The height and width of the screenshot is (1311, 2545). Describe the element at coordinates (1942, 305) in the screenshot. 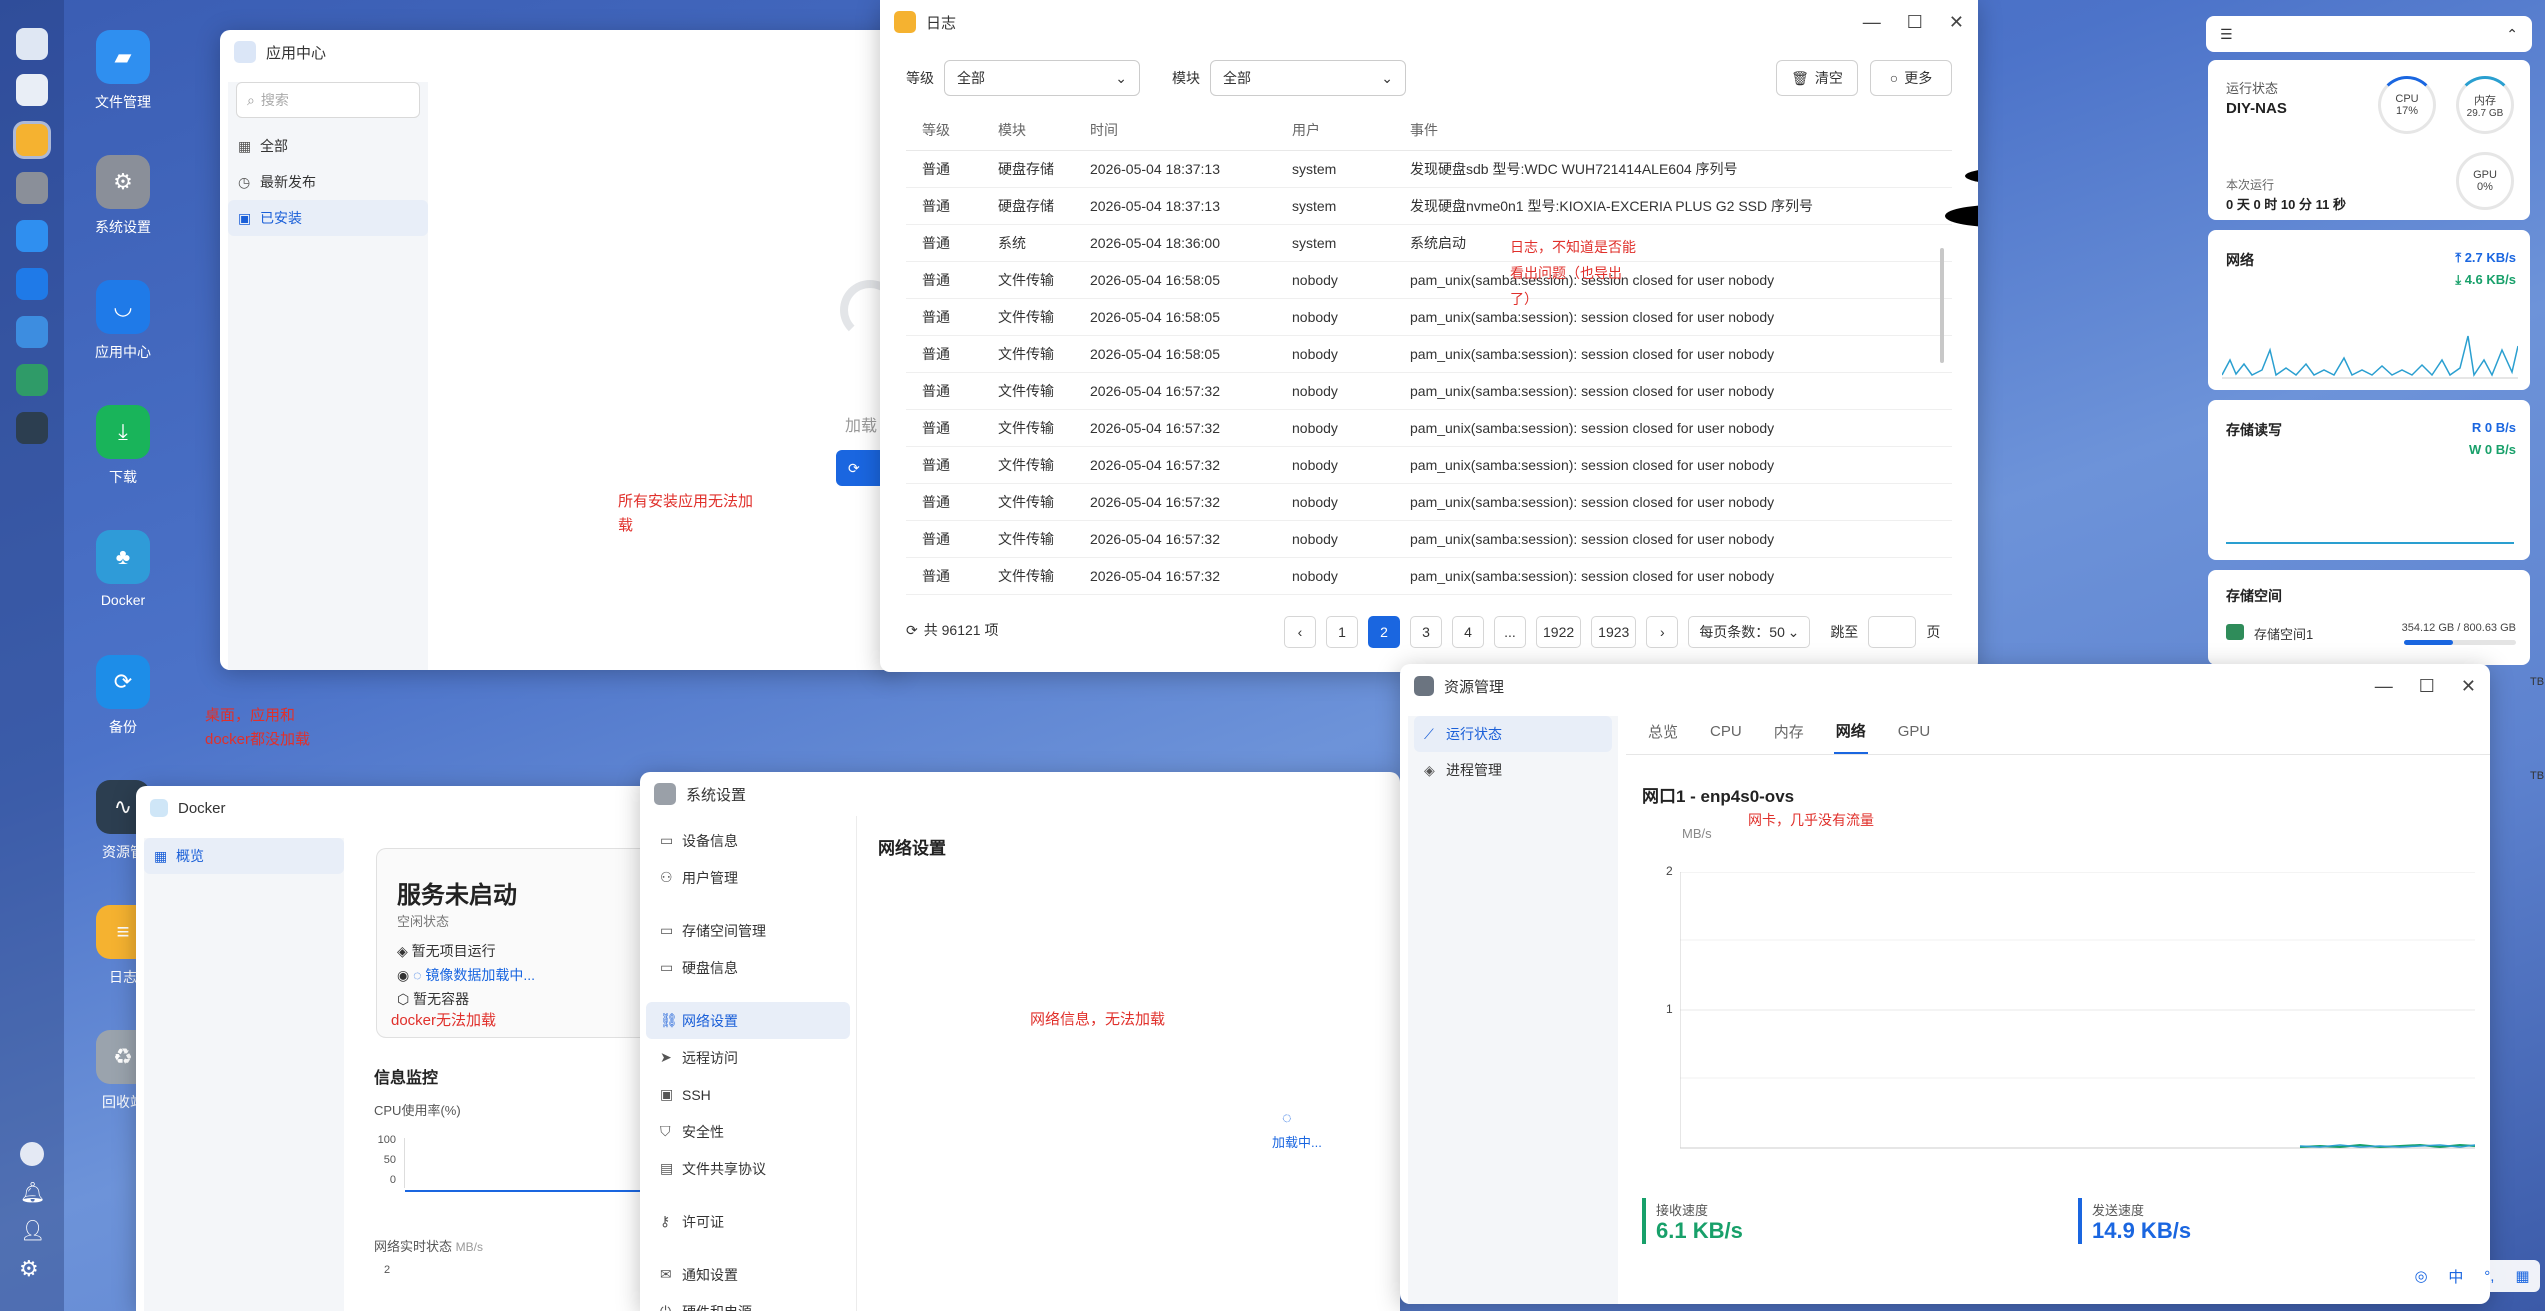

I see `scrollbar` at that location.